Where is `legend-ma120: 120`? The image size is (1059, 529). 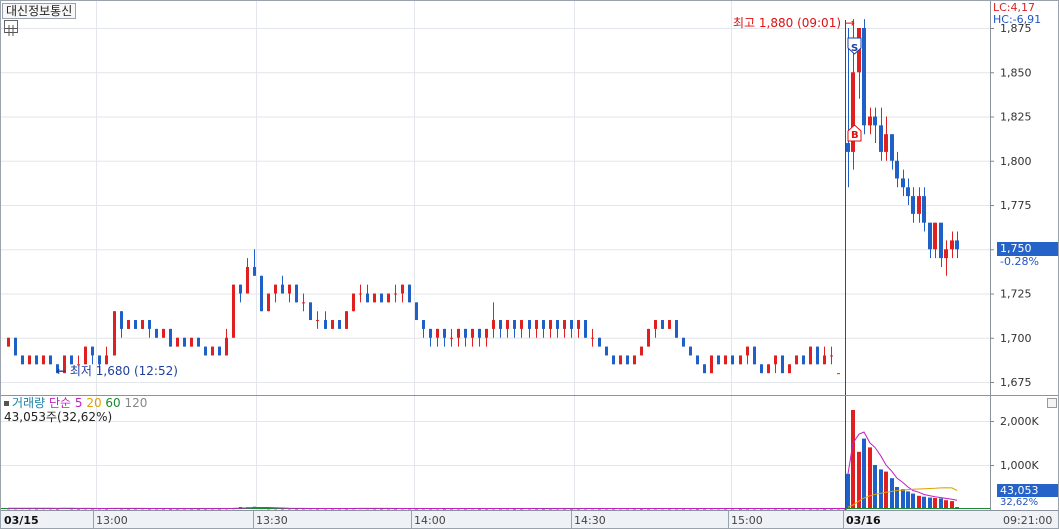
legend-ma120: 120 is located at coordinates (136, 403).